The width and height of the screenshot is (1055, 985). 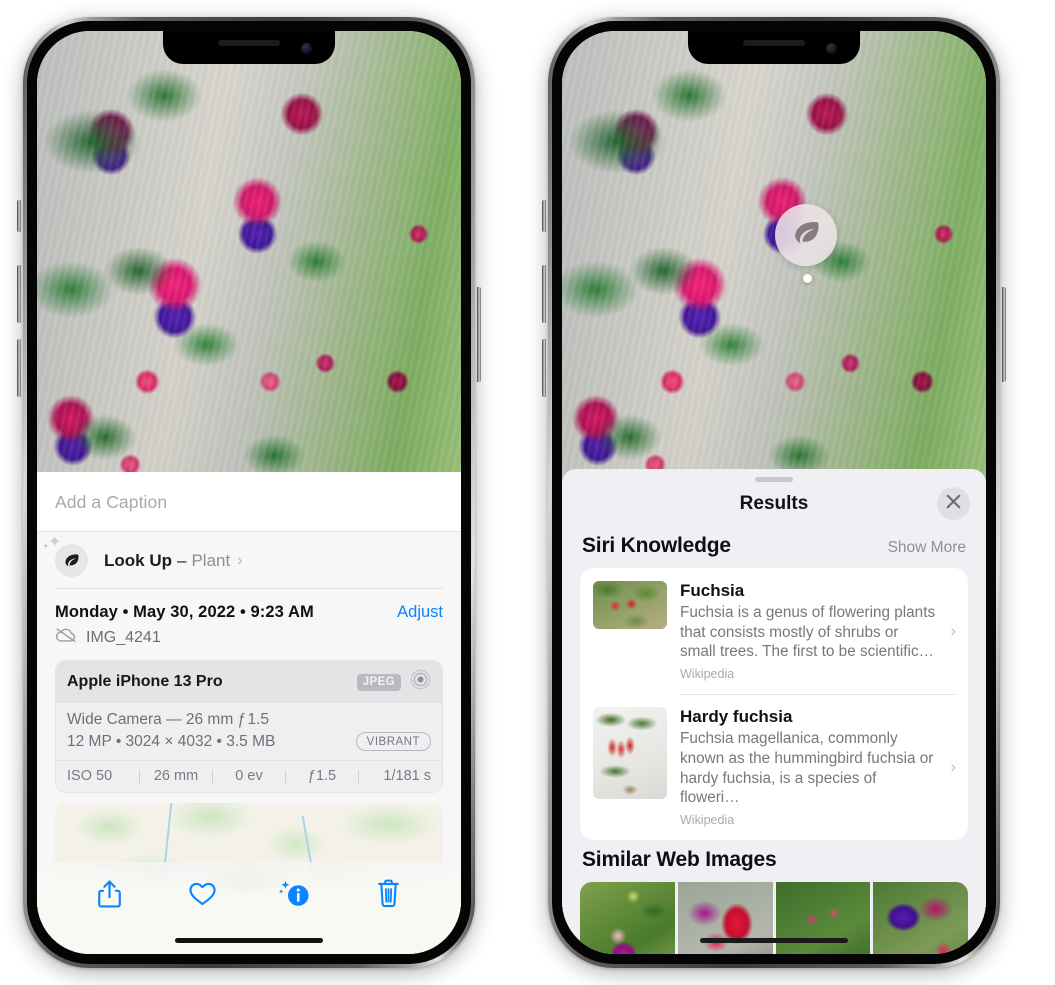 What do you see at coordinates (407, 776) in the screenshot?
I see `exif-shutter-speed: 1/181 s` at bounding box center [407, 776].